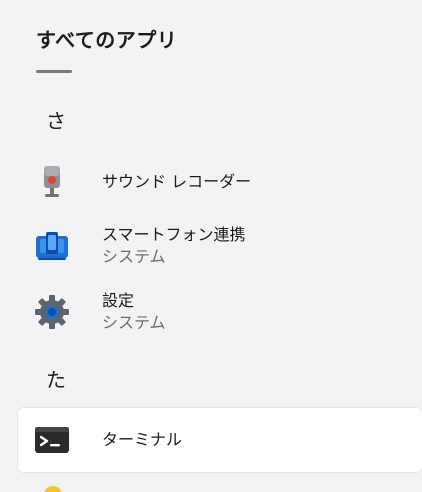 Image resolution: width=422 pixels, height=492 pixels. I want to click on section-letter-sa: さ, so click(56, 119).